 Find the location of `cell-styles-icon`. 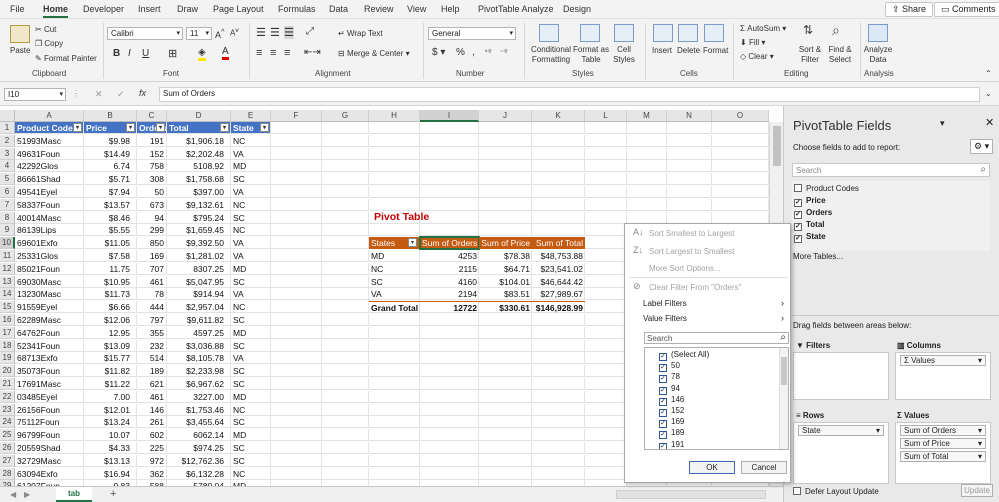

cell-styles-icon is located at coordinates (624, 33).